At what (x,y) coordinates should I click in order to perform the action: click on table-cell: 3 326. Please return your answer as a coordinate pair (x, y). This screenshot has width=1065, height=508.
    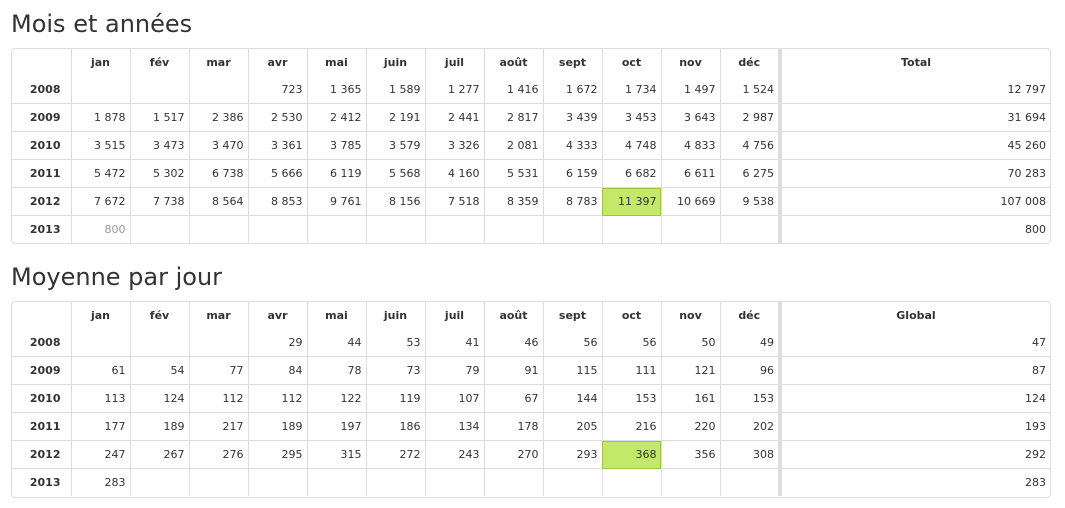
    Looking at the image, I should click on (454, 145).